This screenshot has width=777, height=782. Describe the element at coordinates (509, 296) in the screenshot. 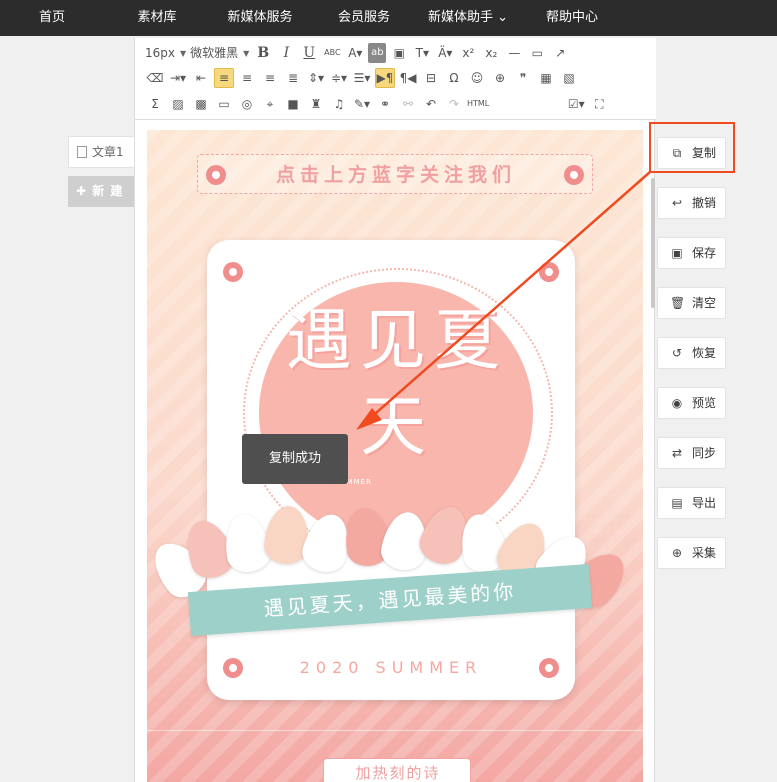

I see `arrow-line` at that location.